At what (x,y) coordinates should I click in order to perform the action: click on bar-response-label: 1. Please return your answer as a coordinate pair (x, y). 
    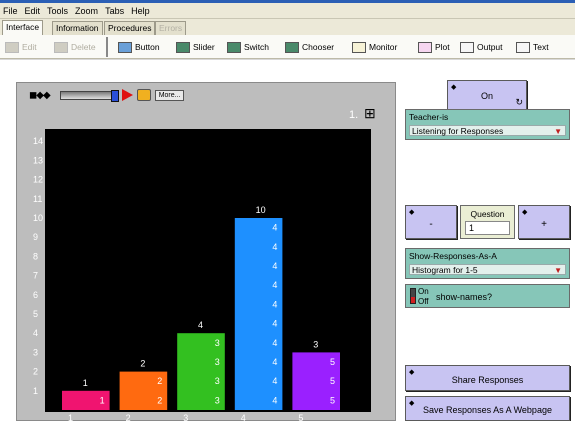
    Looking at the image, I should click on (102, 400).